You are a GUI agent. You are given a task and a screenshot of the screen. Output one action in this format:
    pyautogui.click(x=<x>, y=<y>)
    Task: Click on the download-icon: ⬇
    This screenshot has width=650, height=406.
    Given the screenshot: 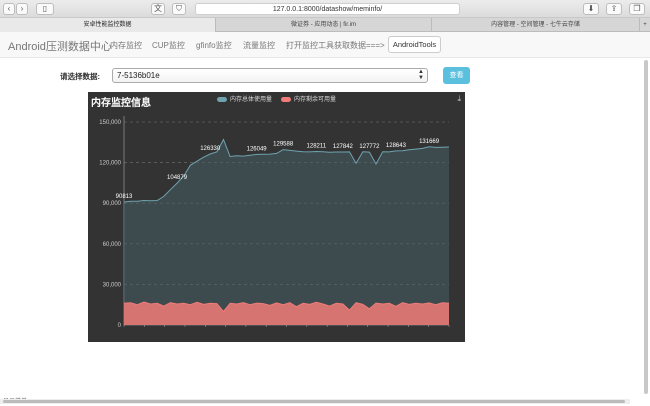 What is the action you would take?
    pyautogui.click(x=591, y=8)
    